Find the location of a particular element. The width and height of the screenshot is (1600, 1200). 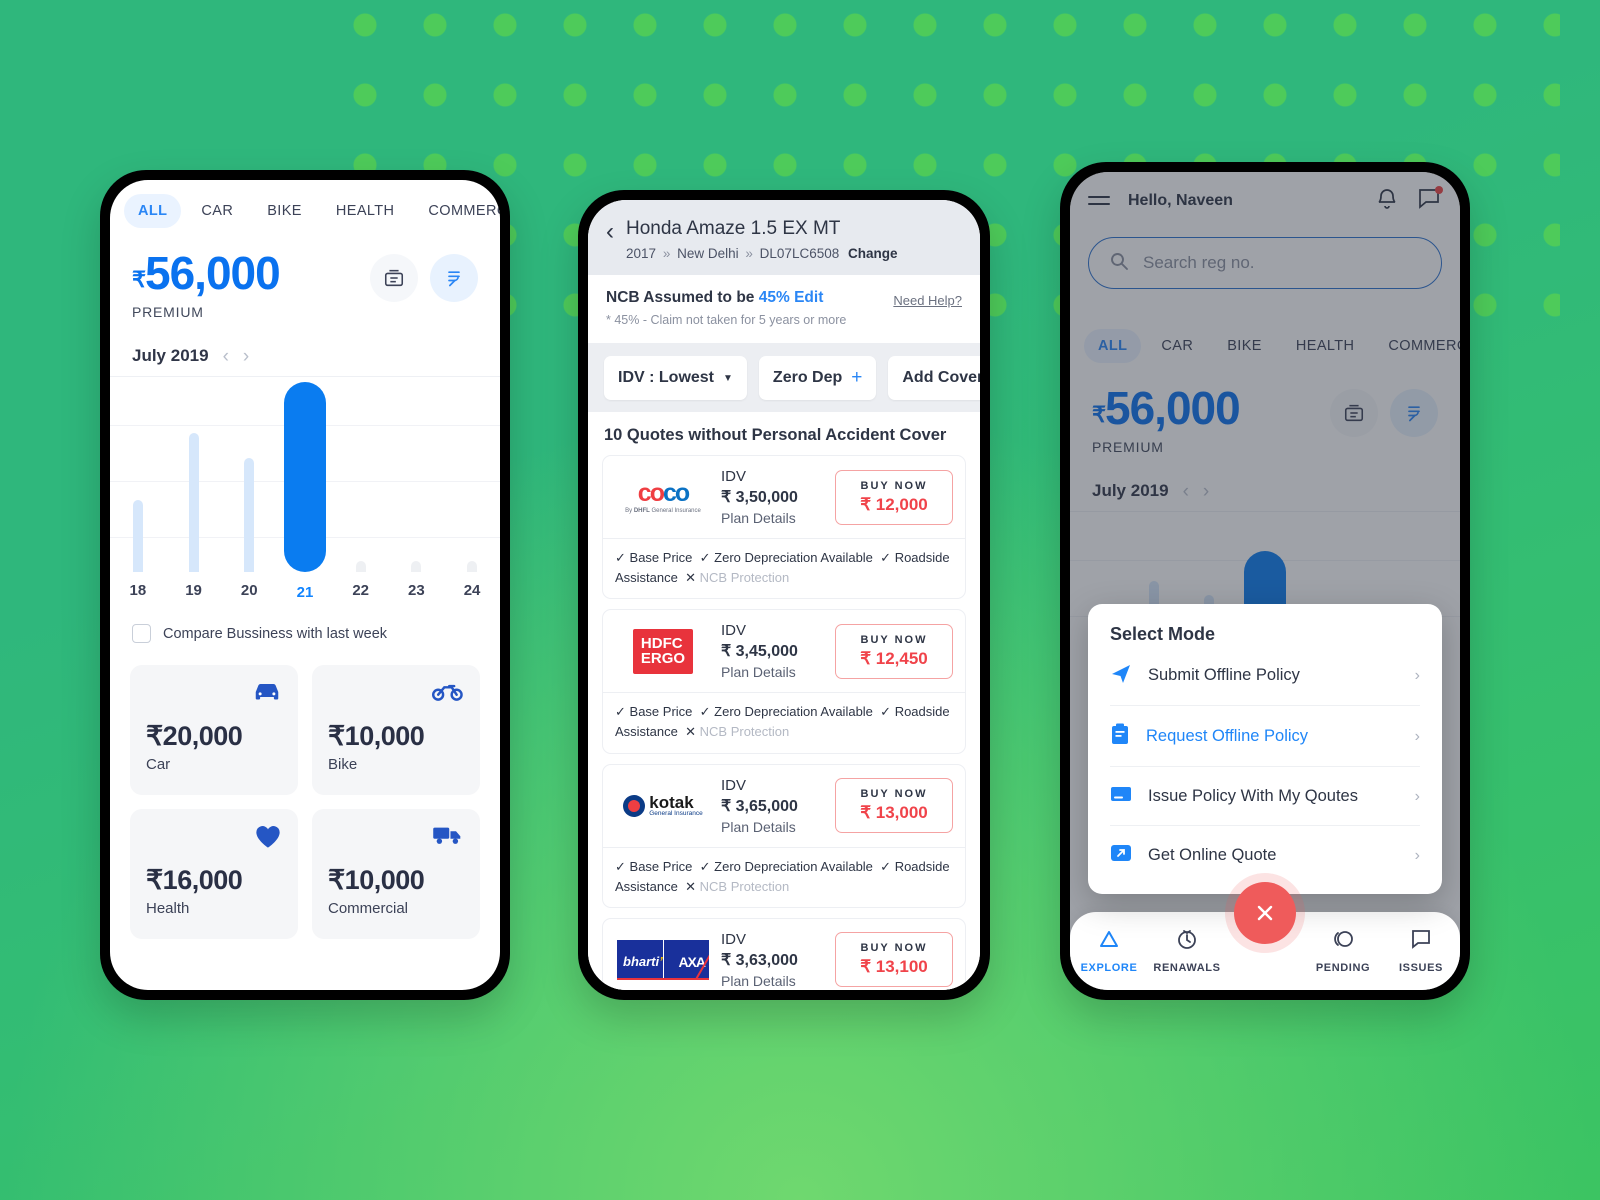

buy-now-button: BUY NOW ₹ 13,000 is located at coordinates (894, 806).